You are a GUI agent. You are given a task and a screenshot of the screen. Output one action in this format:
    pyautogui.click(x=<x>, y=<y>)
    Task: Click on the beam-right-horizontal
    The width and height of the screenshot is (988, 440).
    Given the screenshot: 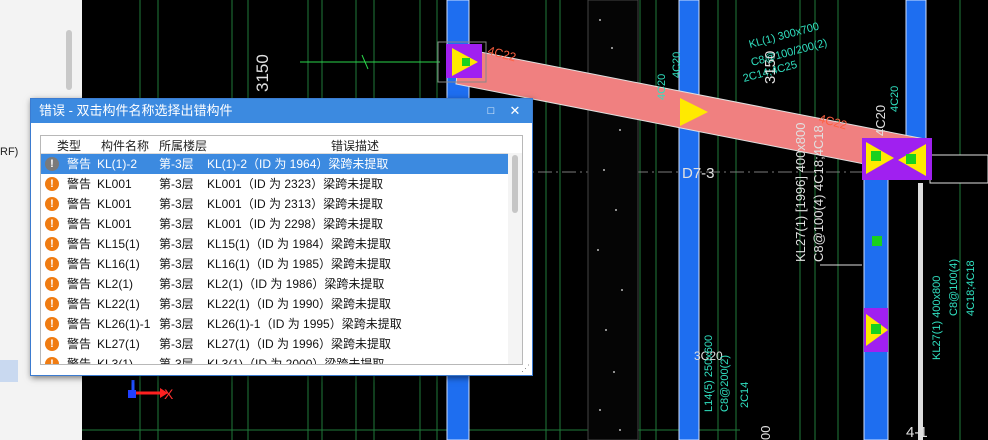 What is the action you would take?
    pyautogui.click(x=958, y=169)
    